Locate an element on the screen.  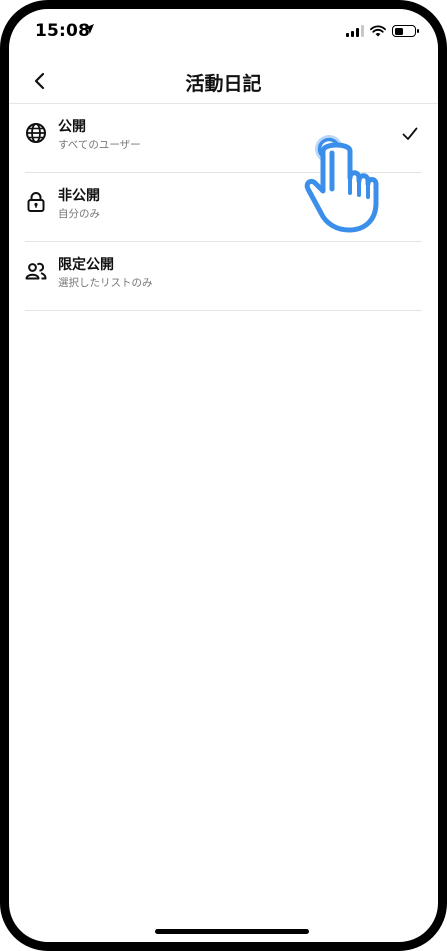
location-arrow-icon is located at coordinates (89, 29).